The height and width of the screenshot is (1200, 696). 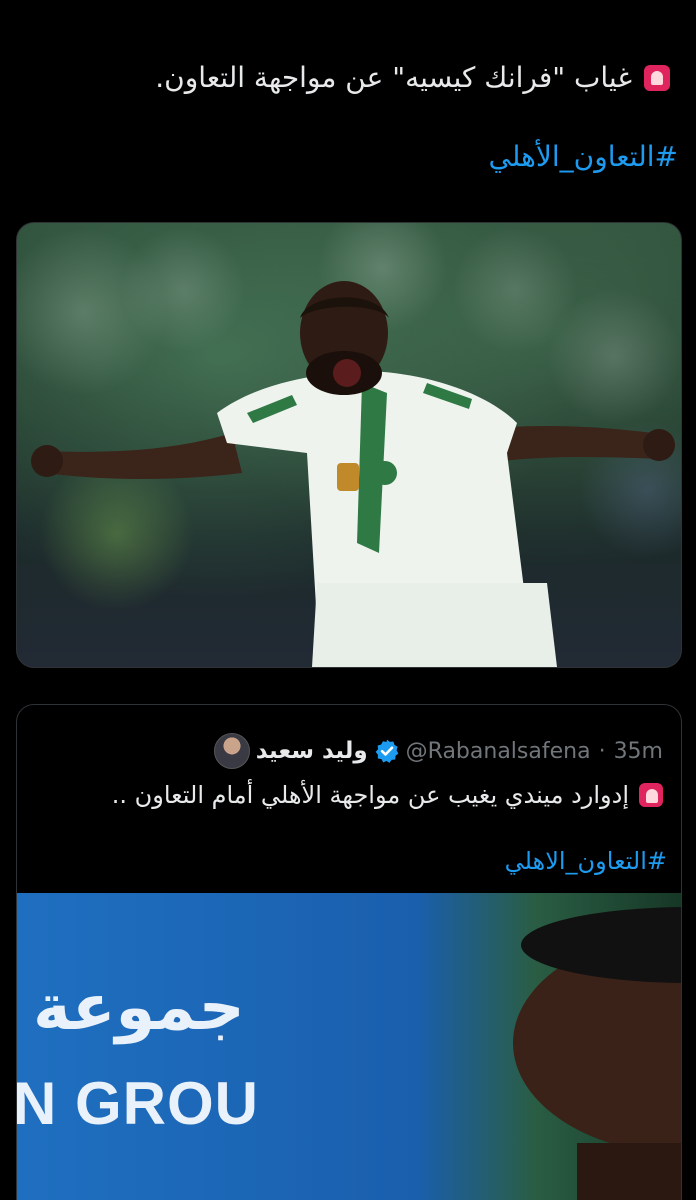 I want to click on quoted-author-name: وليد سعيد, so click(x=312, y=751).